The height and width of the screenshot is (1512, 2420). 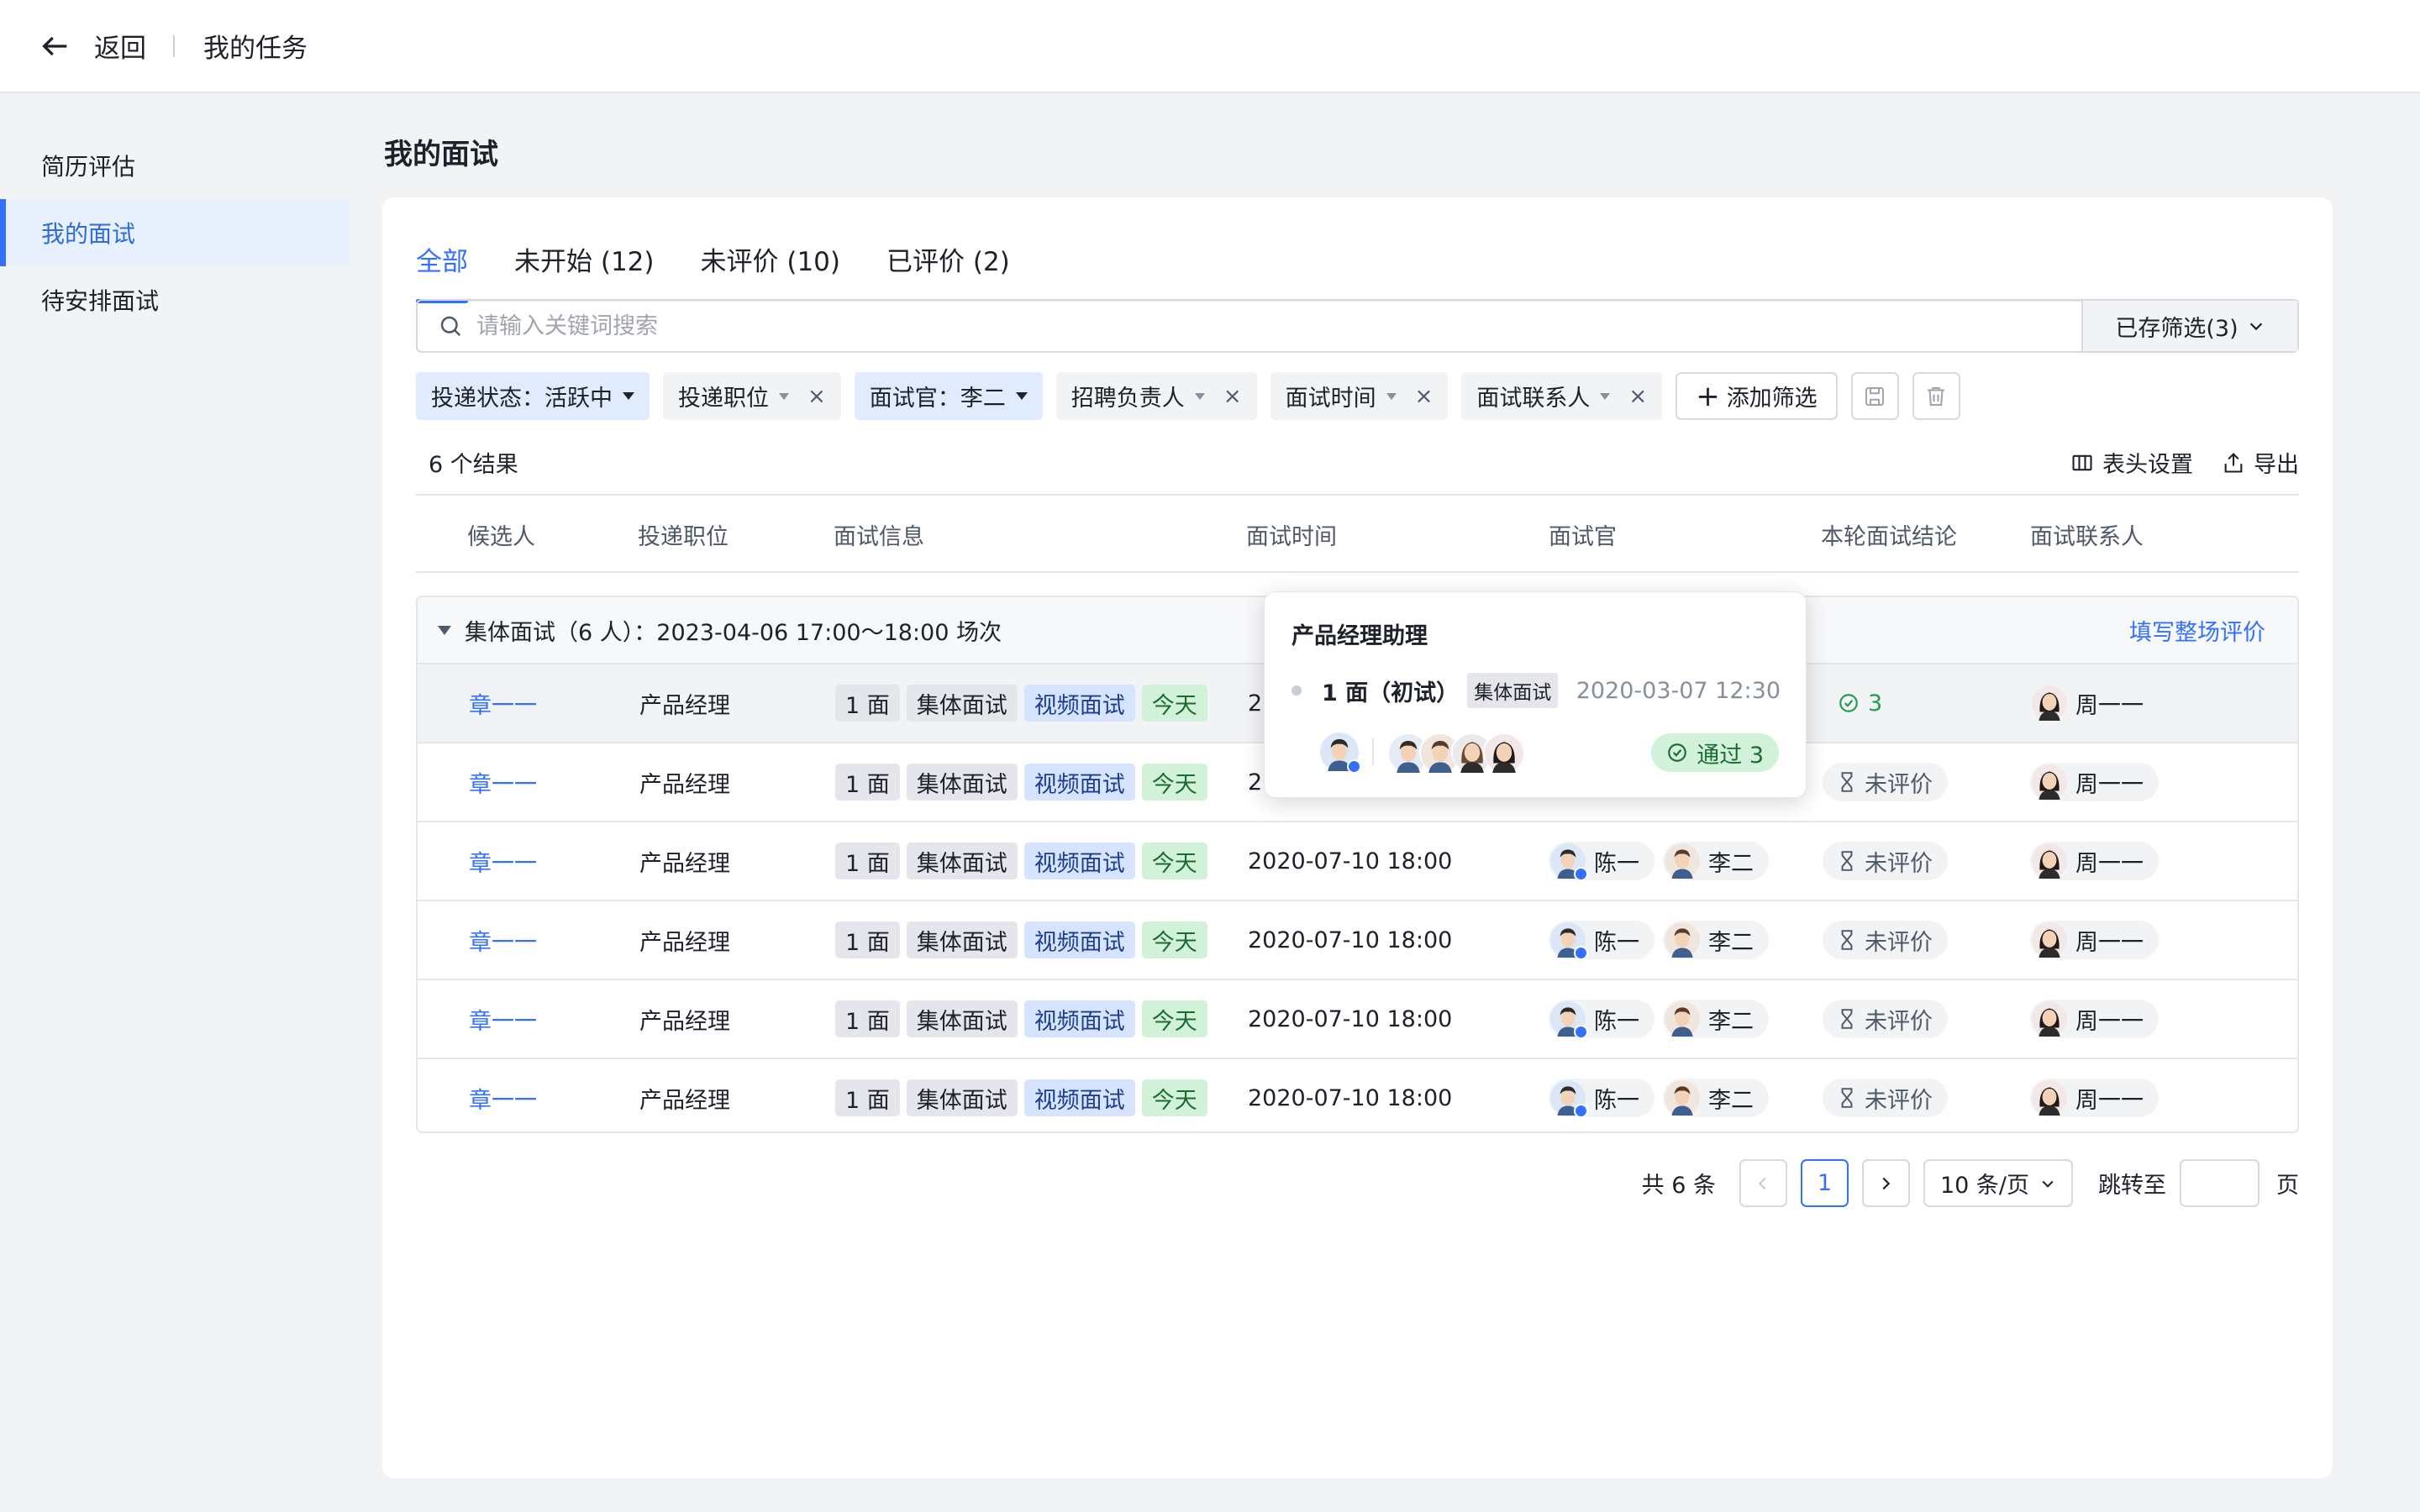 What do you see at coordinates (1360, 636) in the screenshot?
I see `popover-title: 产品经理助理` at bounding box center [1360, 636].